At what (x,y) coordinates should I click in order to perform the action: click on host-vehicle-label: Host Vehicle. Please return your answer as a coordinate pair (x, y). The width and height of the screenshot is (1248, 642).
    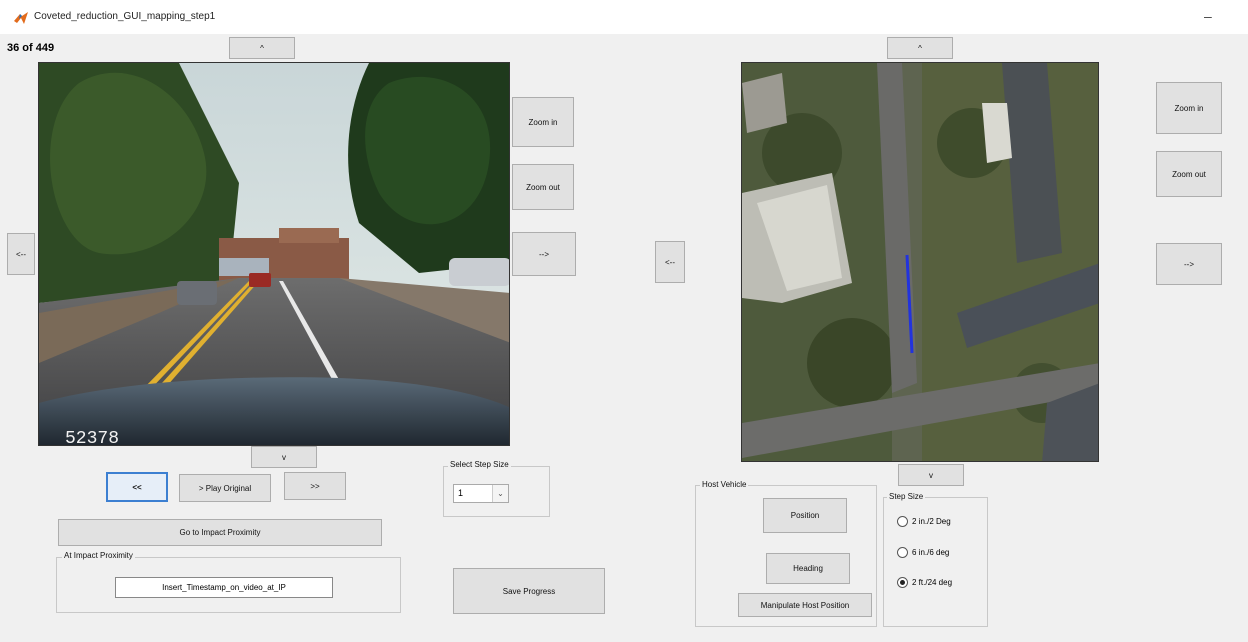
    Looking at the image, I should click on (724, 484).